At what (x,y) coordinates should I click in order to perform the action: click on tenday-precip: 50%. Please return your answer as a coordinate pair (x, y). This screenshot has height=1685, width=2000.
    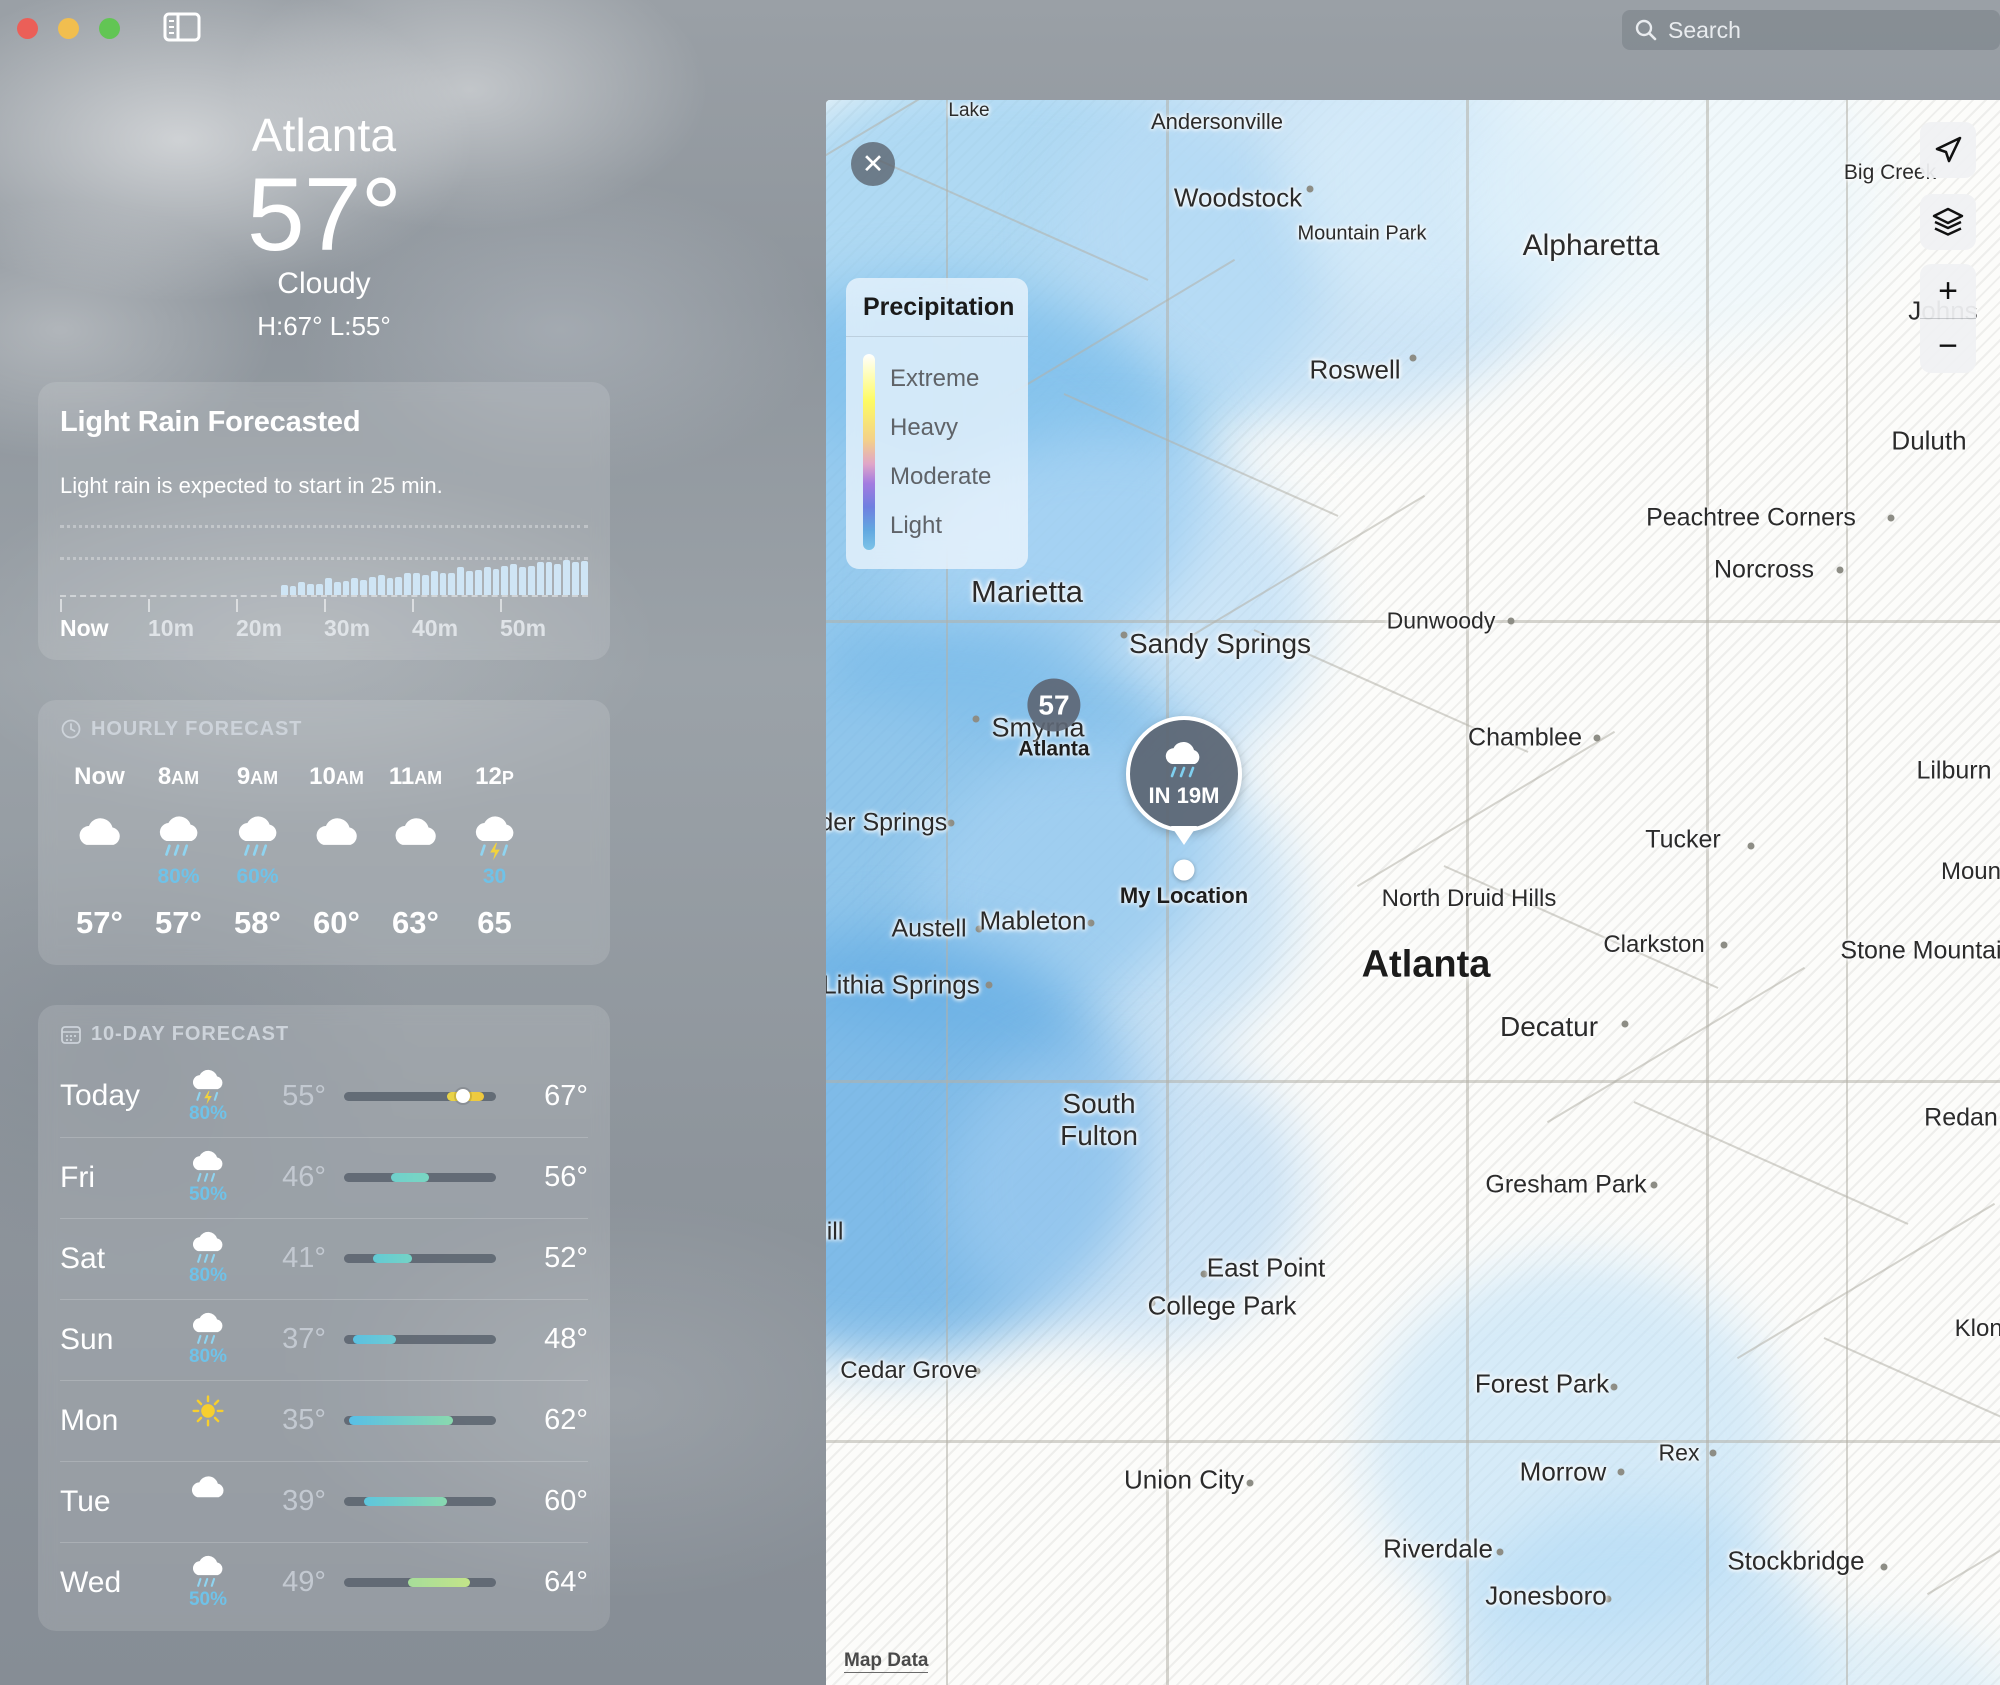
    Looking at the image, I should click on (208, 1195).